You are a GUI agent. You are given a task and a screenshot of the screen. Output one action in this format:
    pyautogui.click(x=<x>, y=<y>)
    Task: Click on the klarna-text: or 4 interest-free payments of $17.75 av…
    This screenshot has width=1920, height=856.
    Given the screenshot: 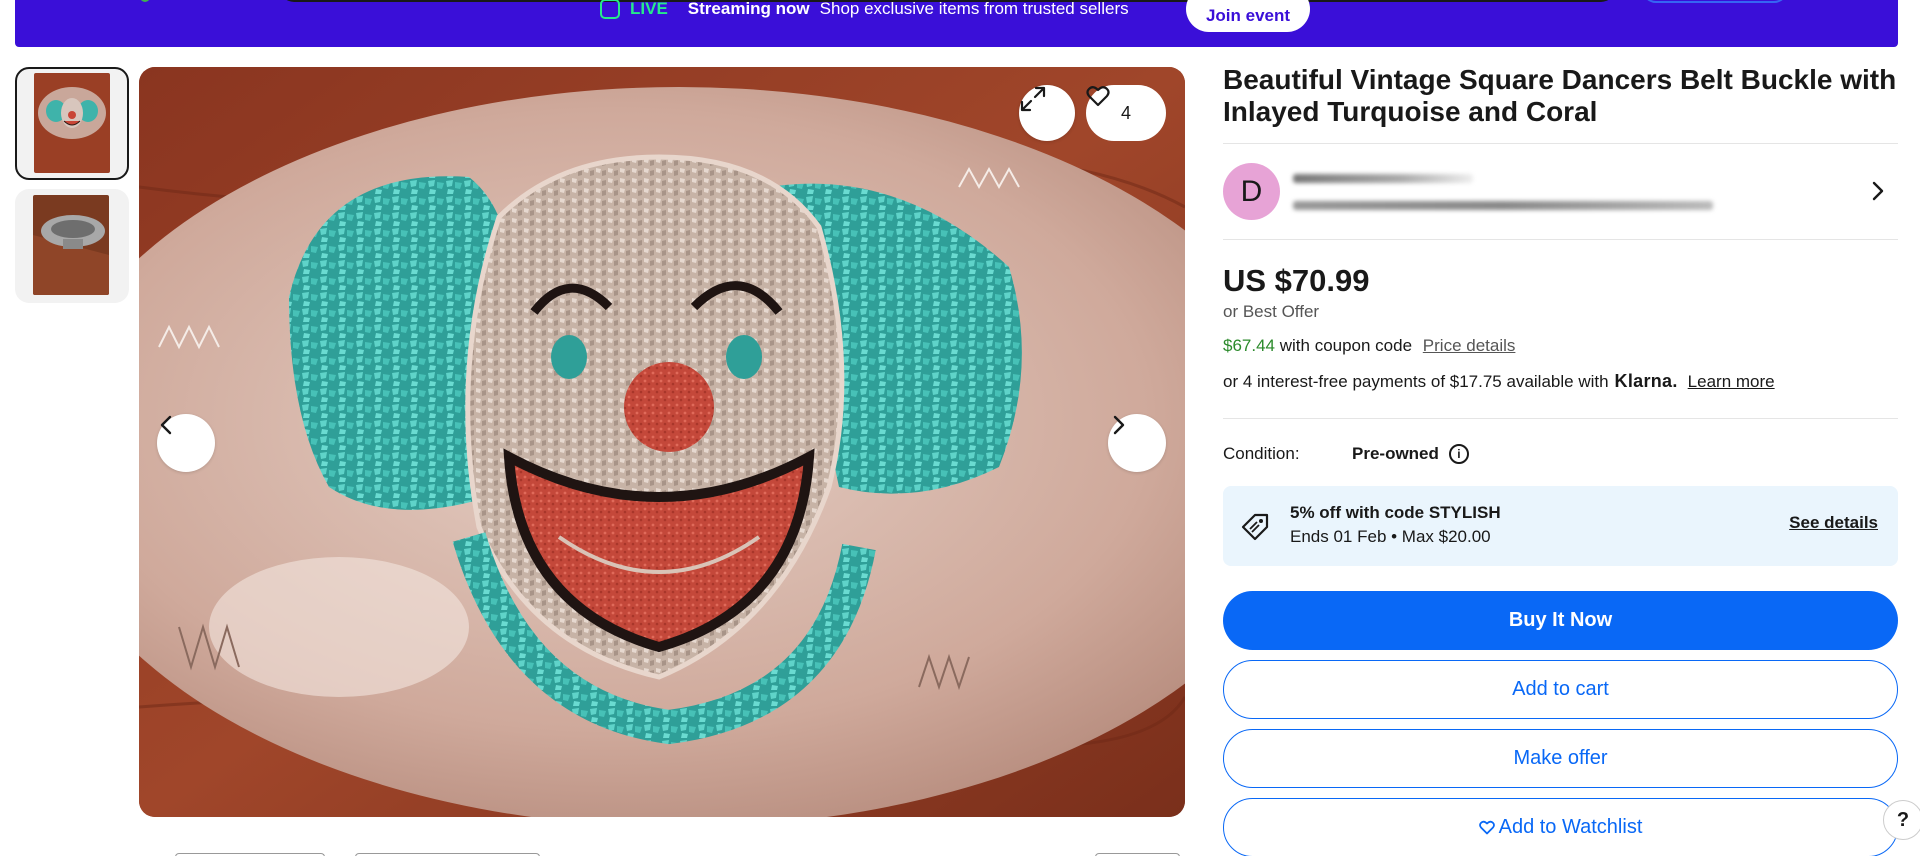 What is the action you would take?
    pyautogui.click(x=1416, y=381)
    